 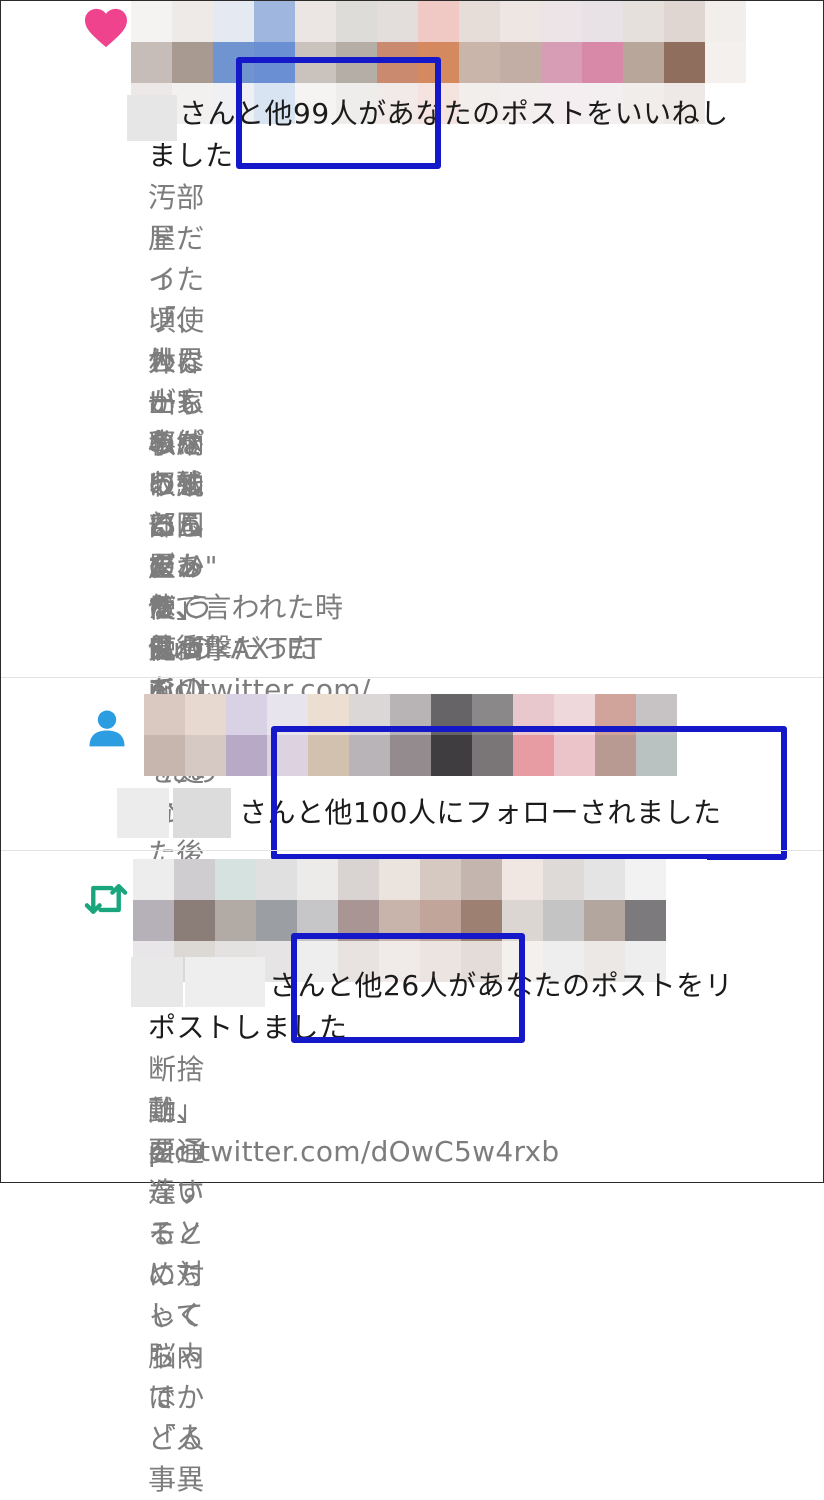 I want to click on heart-icon, so click(x=106, y=28).